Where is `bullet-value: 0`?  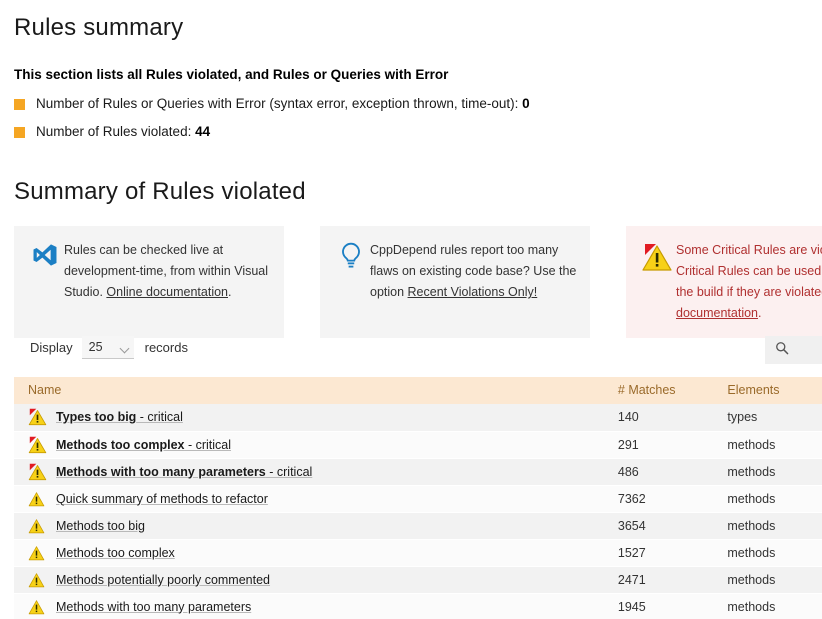 bullet-value: 0 is located at coordinates (526, 103).